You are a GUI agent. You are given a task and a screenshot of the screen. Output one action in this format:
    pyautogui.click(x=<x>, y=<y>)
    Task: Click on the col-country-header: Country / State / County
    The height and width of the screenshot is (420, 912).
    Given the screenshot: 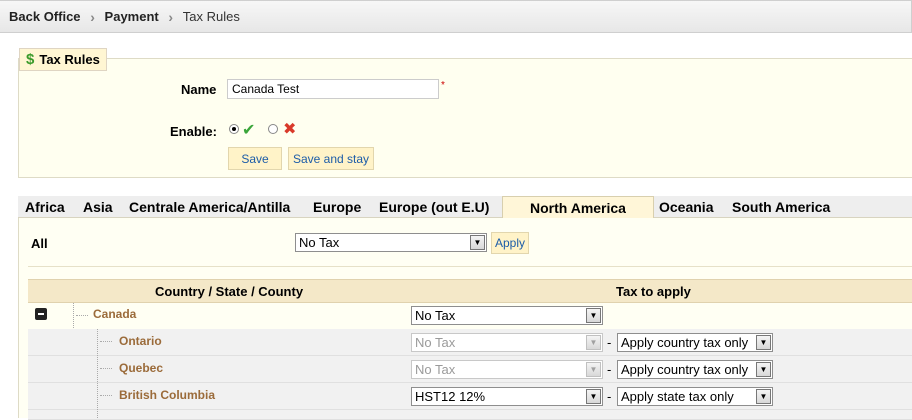 What is the action you would take?
    pyautogui.click(x=229, y=291)
    